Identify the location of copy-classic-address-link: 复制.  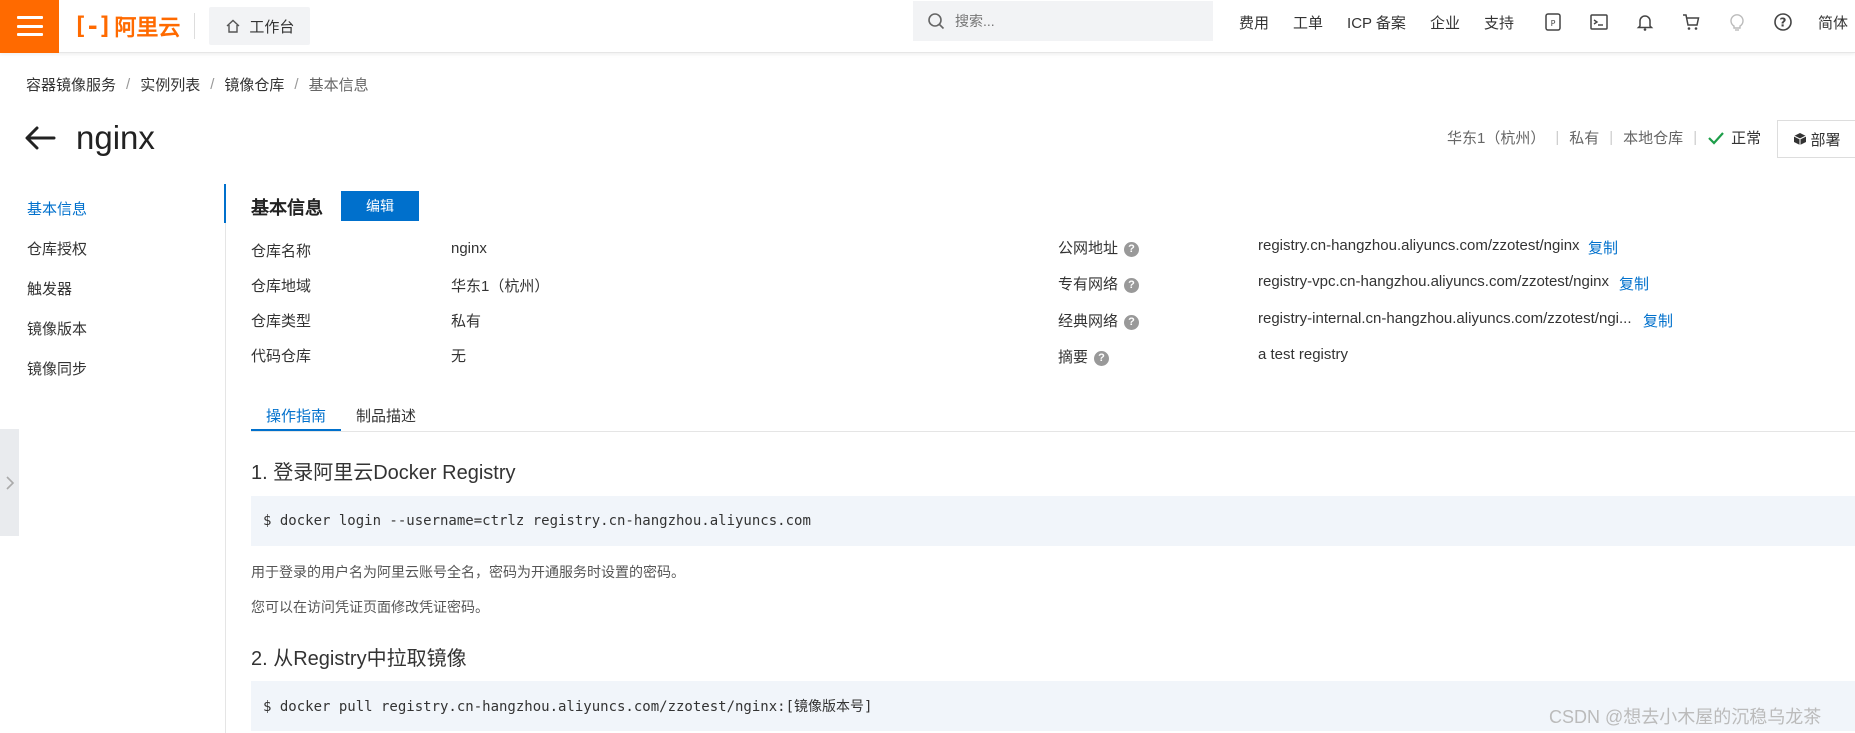
(1658, 320).